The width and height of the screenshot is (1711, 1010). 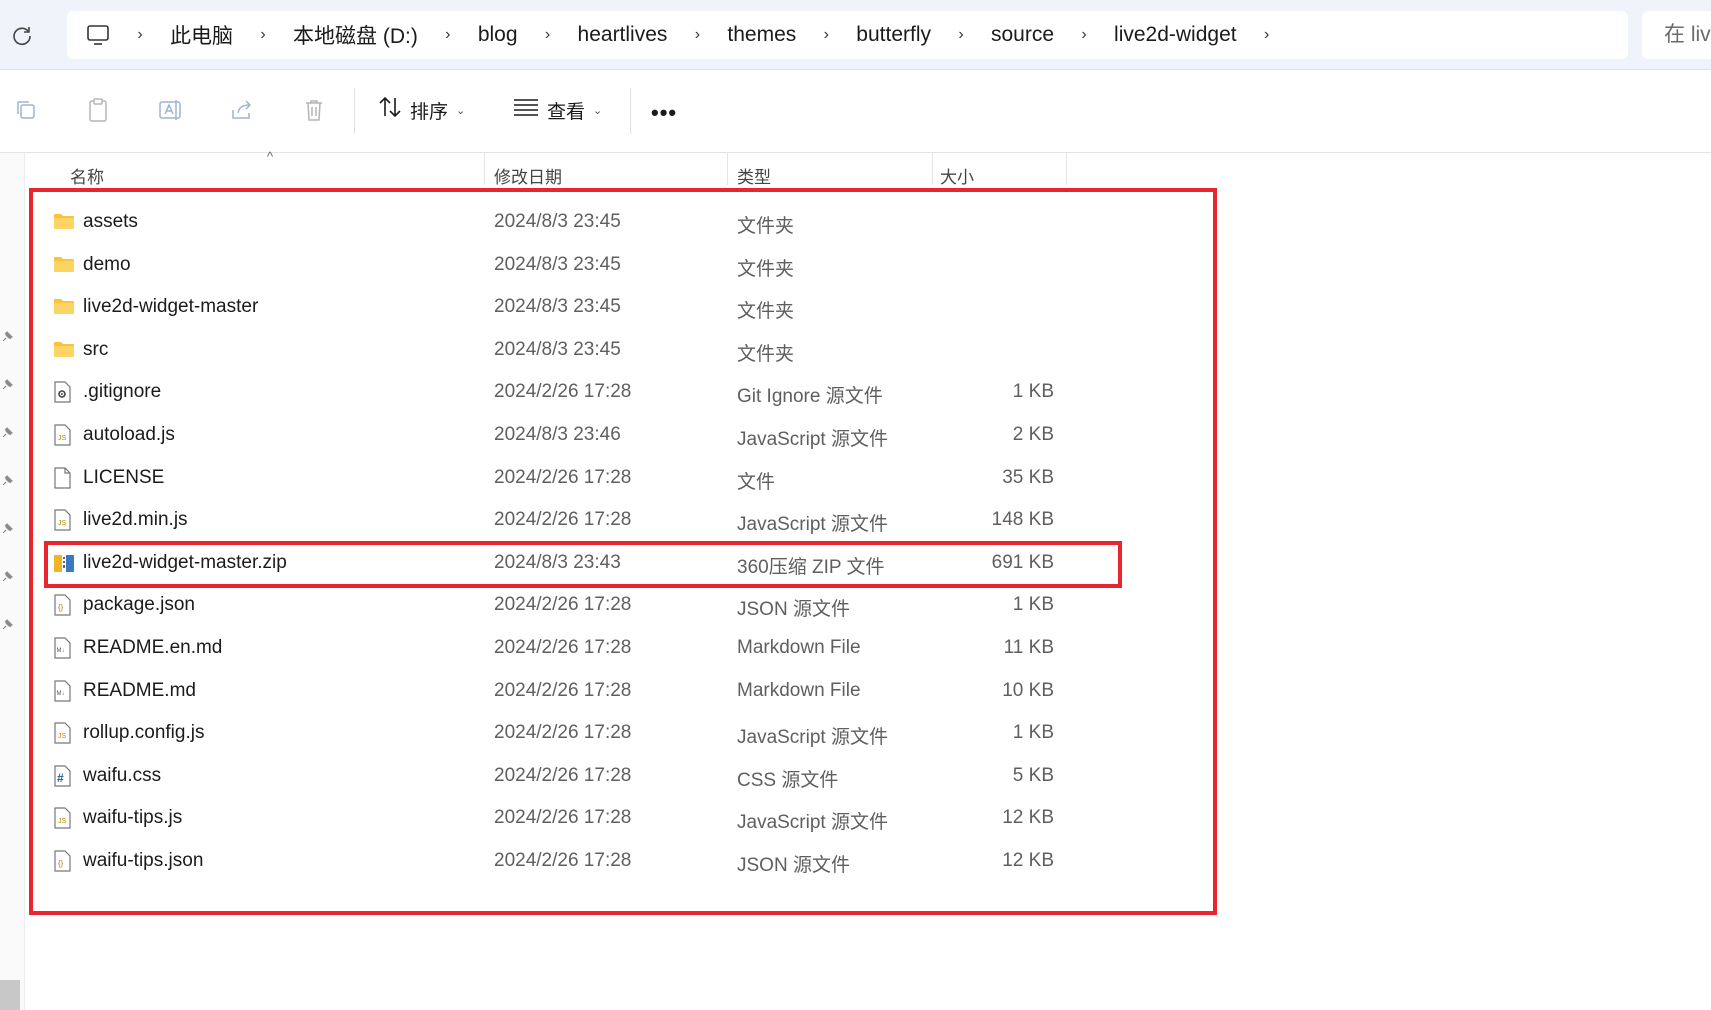 What do you see at coordinates (277, 170) in the screenshot?
I see `column-header-name: 名称` at bounding box center [277, 170].